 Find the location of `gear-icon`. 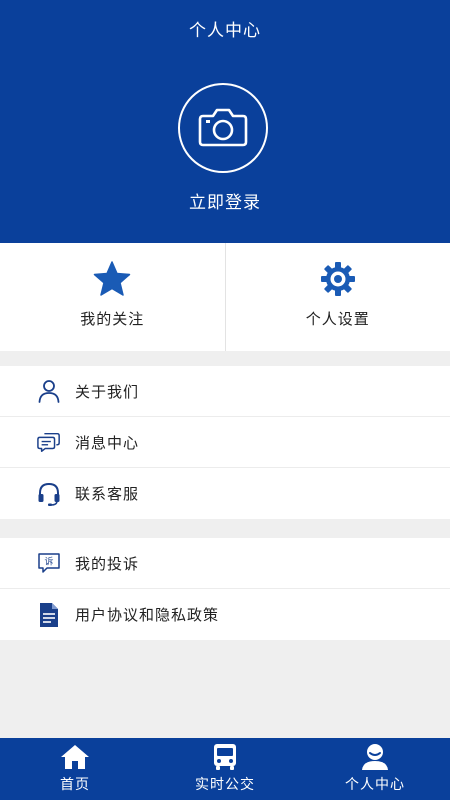

gear-icon is located at coordinates (338, 279).